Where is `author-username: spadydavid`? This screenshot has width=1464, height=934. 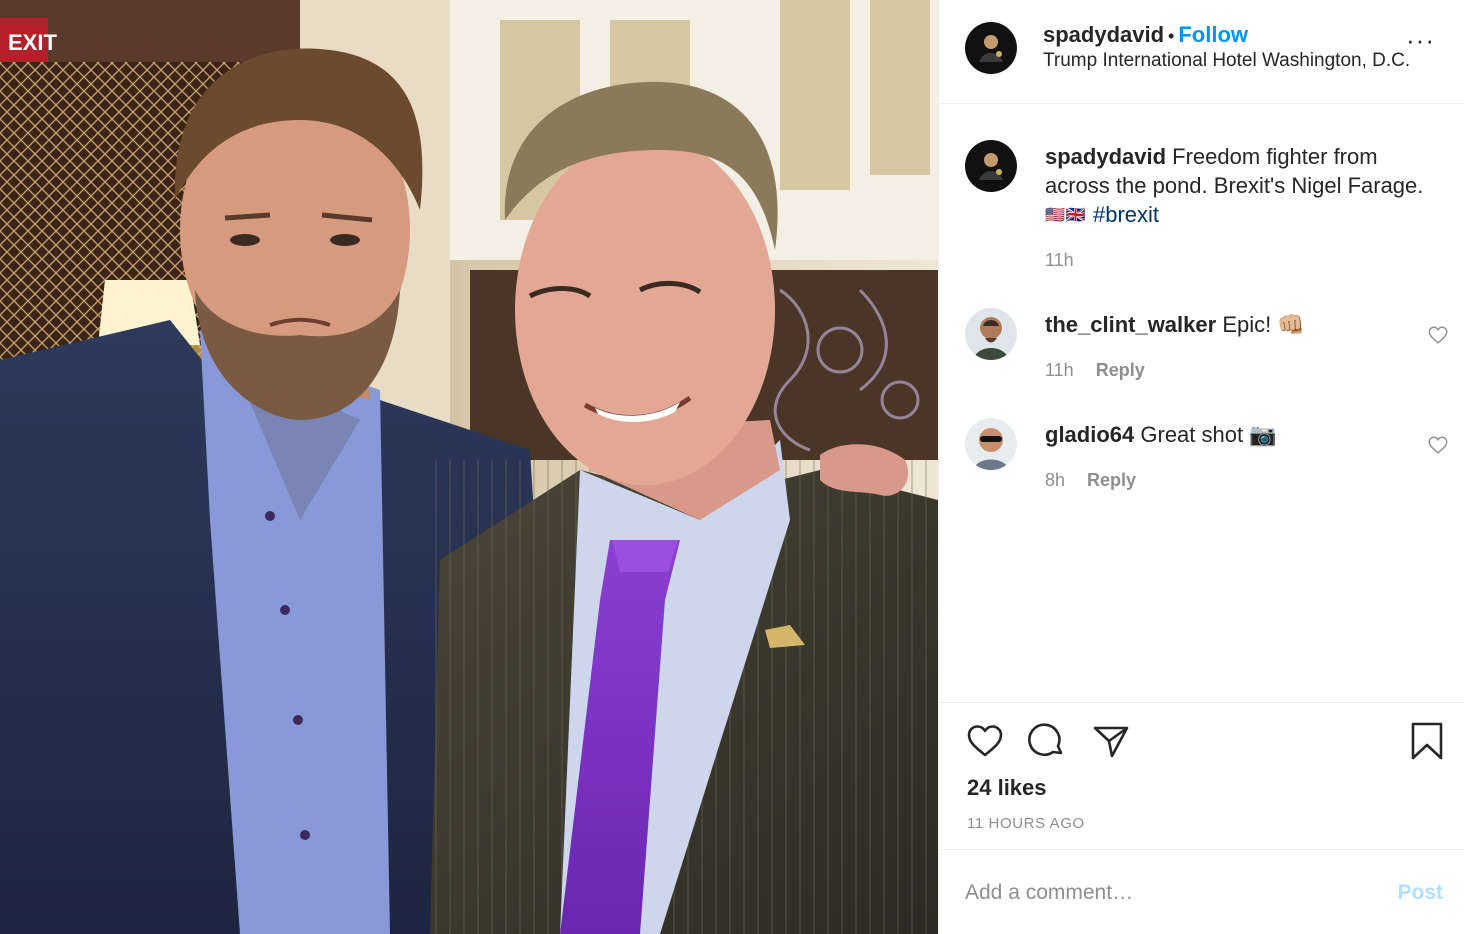 author-username: spadydavid is located at coordinates (1103, 34).